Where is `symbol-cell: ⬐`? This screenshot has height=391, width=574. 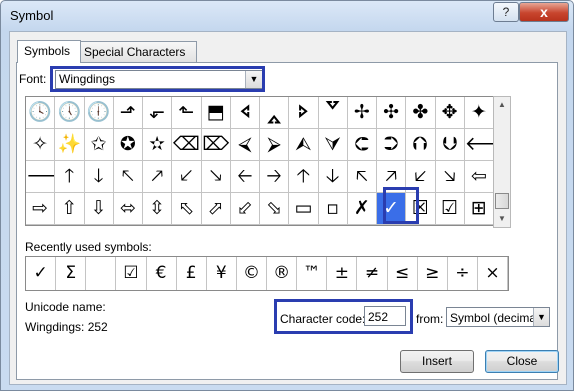
symbol-cell: ⬐ is located at coordinates (158, 113).